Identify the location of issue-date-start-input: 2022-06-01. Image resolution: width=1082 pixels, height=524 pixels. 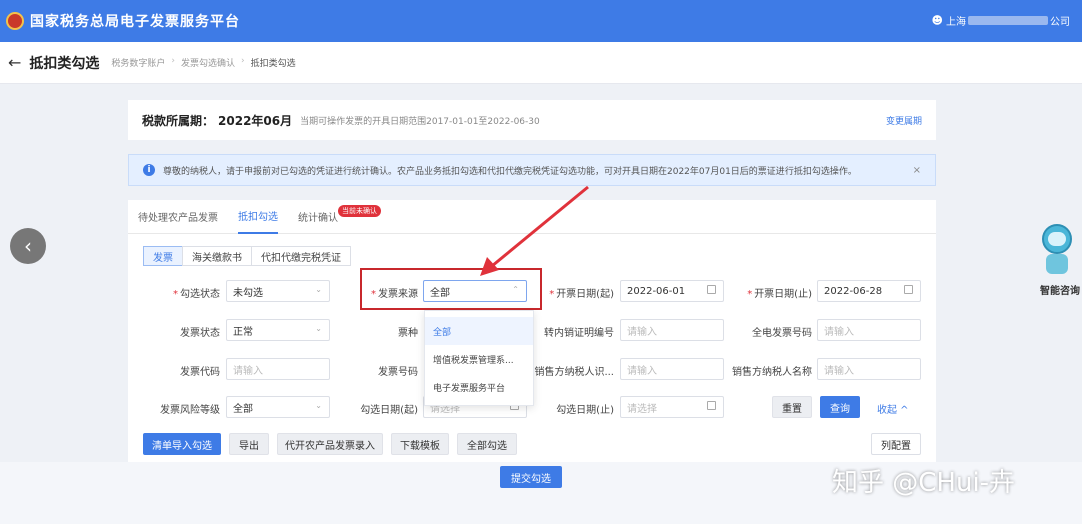
(672, 291).